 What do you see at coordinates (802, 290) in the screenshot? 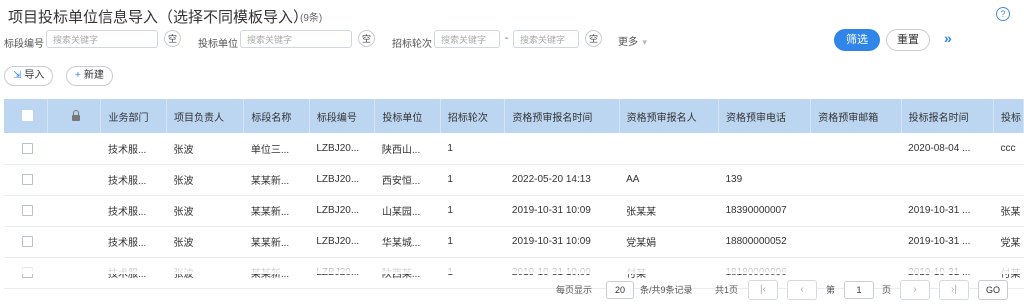
I see `prev-page-icon: ‹` at bounding box center [802, 290].